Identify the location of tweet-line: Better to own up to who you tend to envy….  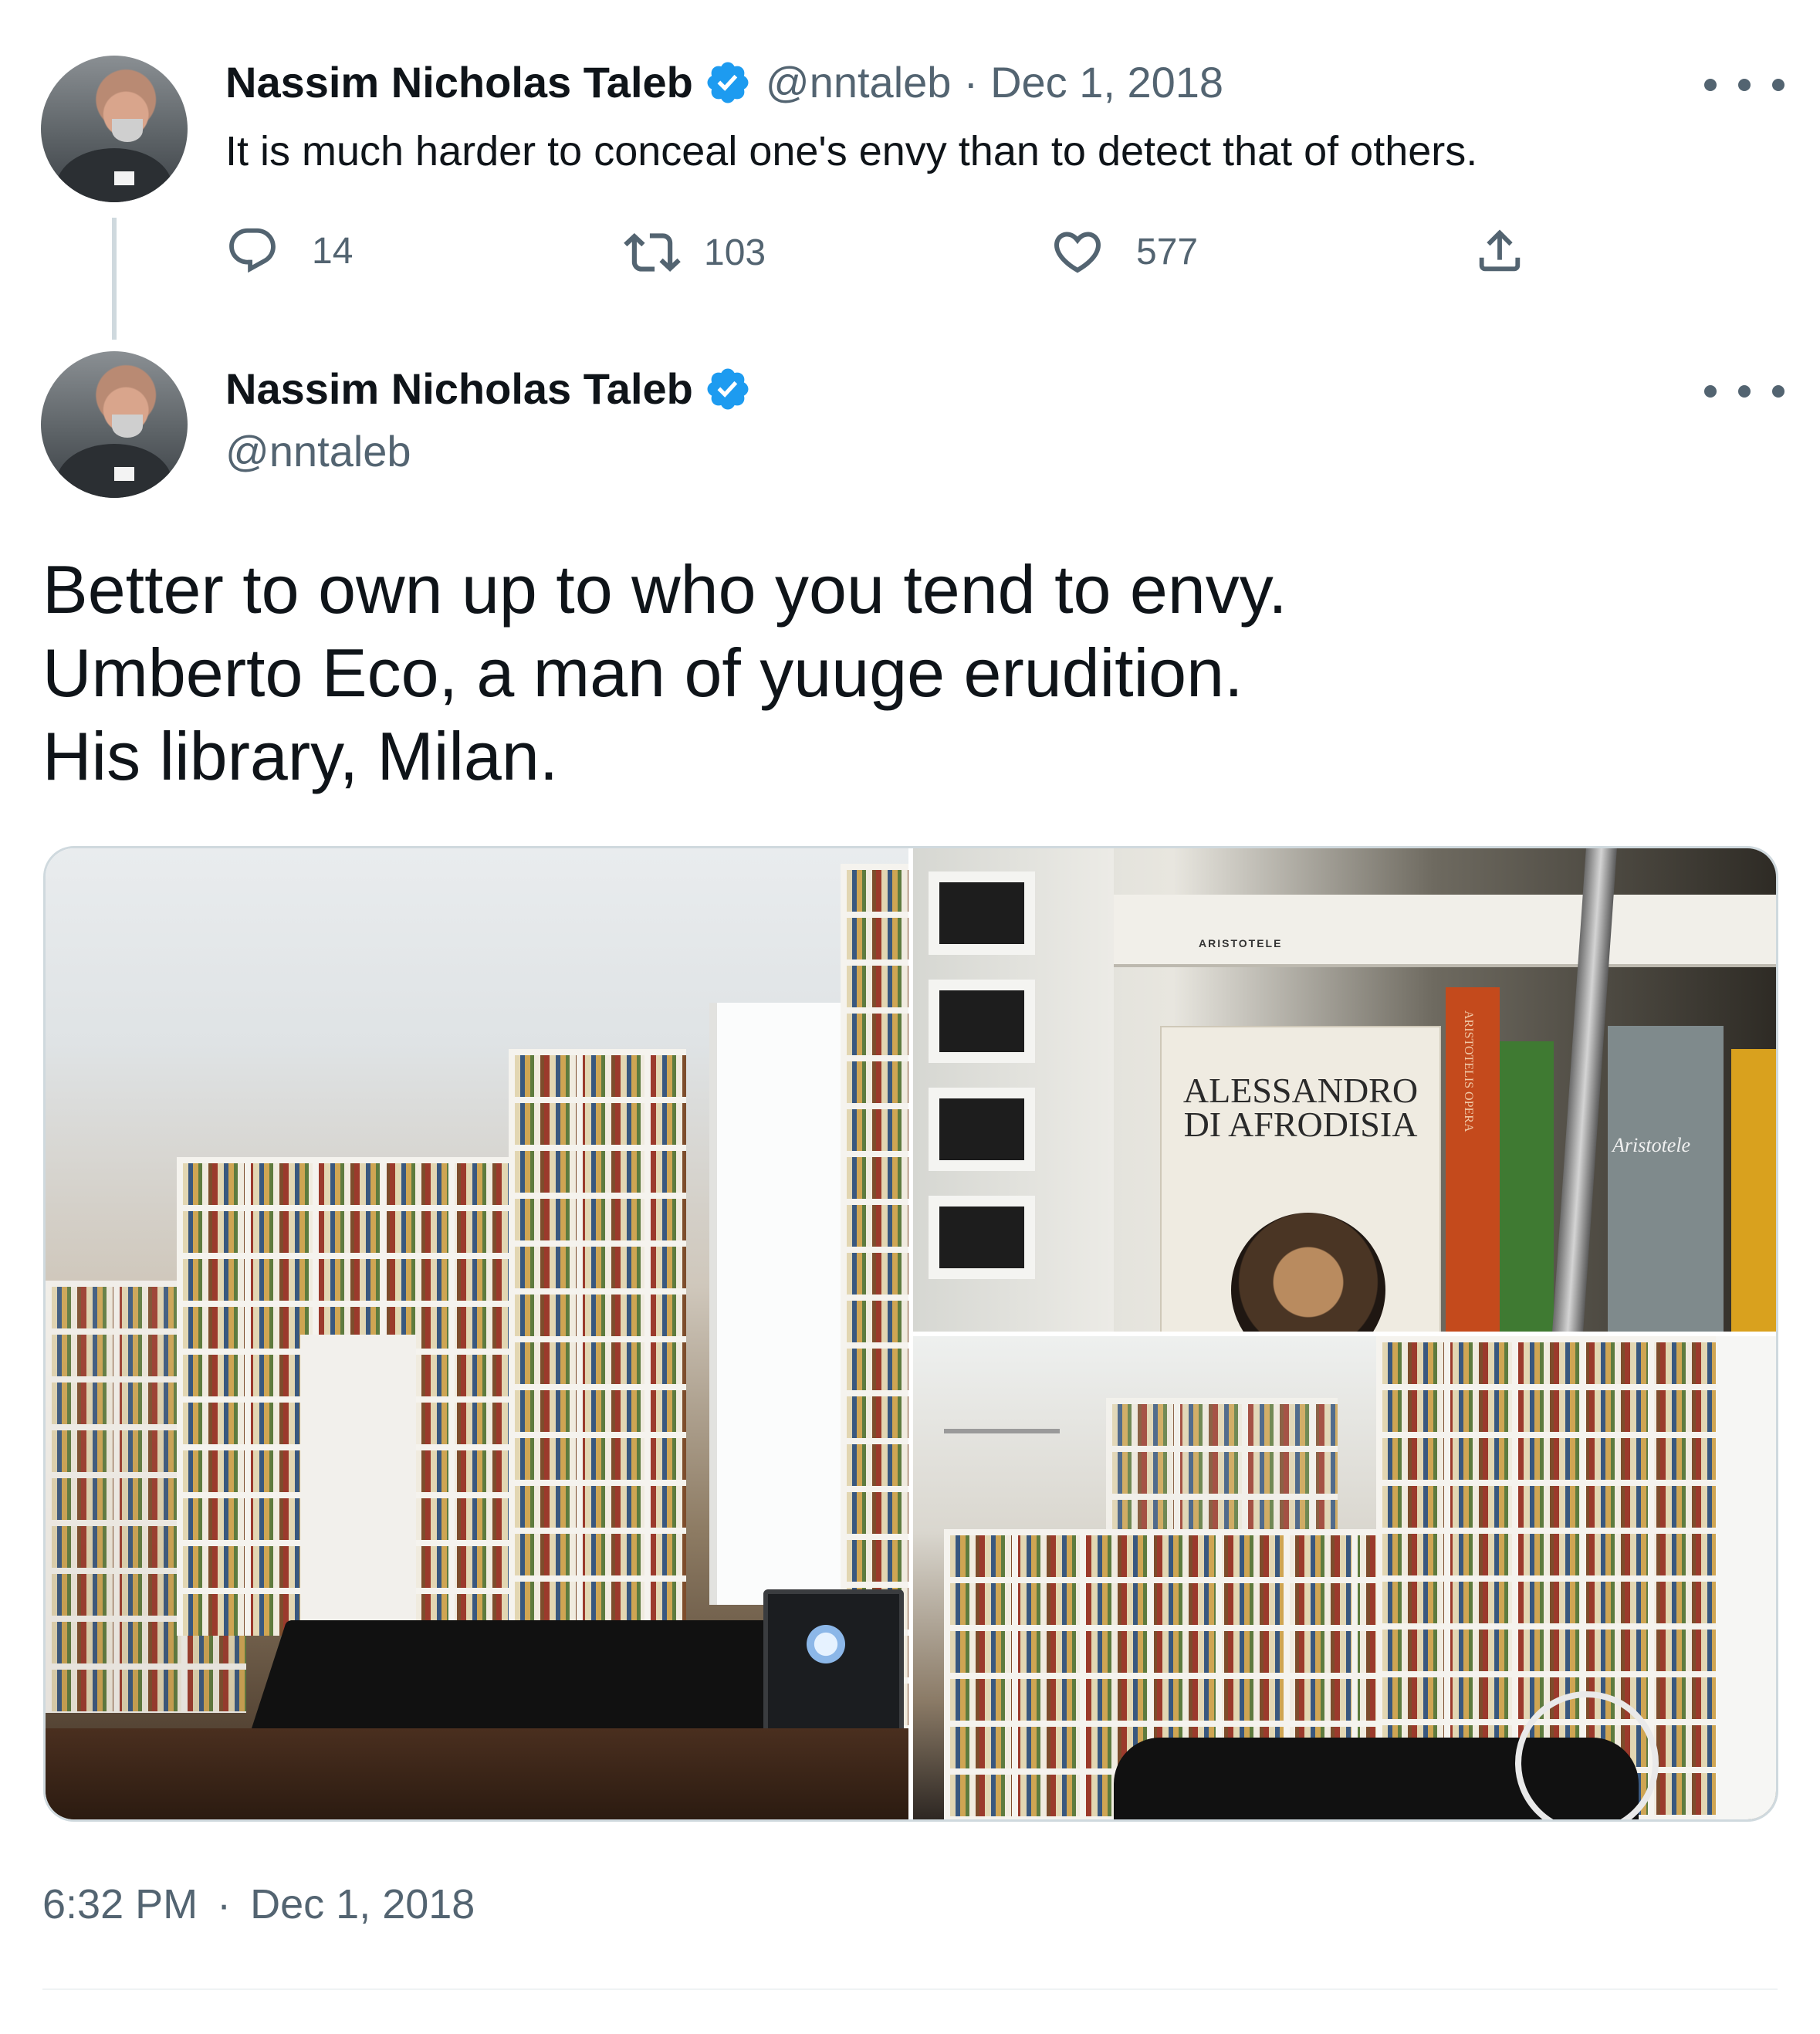
(664, 589).